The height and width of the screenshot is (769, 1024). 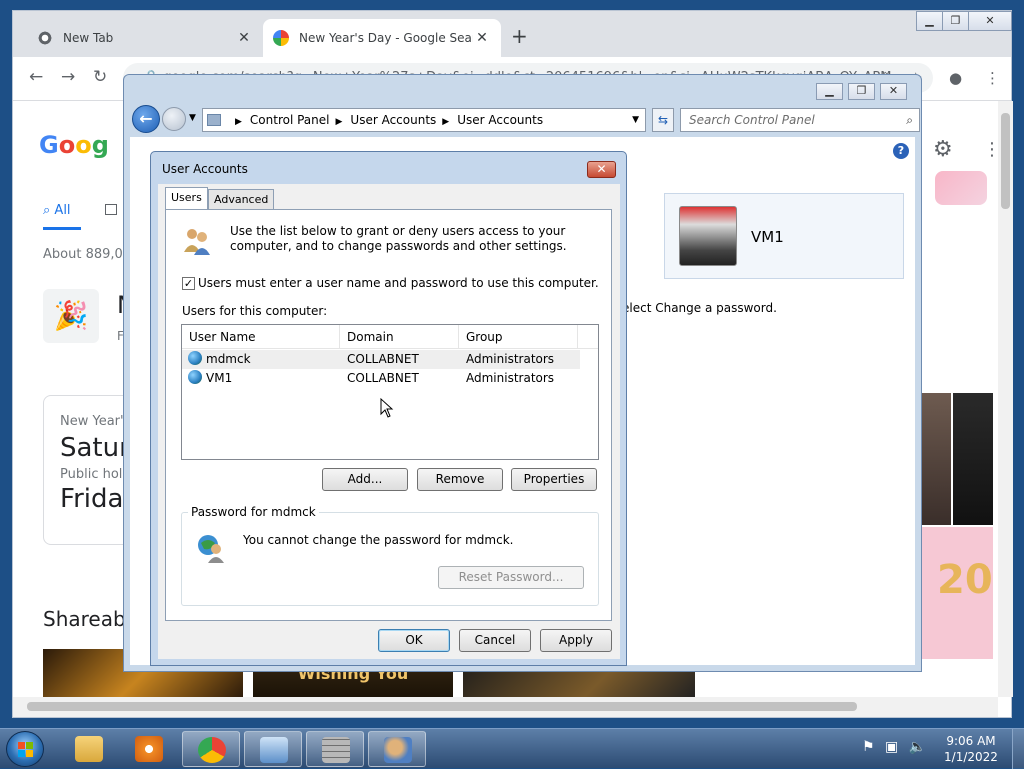 What do you see at coordinates (414, 640) in the screenshot?
I see `ok-button: OK` at bounding box center [414, 640].